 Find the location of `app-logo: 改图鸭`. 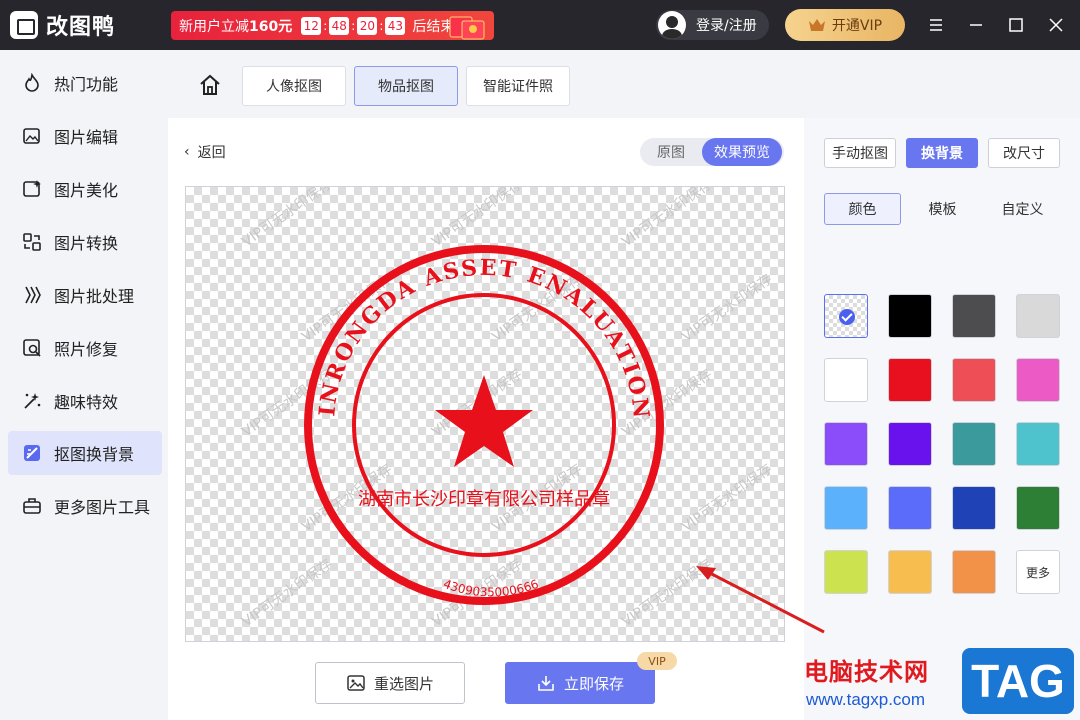

app-logo: 改图鸭 is located at coordinates (62, 25).